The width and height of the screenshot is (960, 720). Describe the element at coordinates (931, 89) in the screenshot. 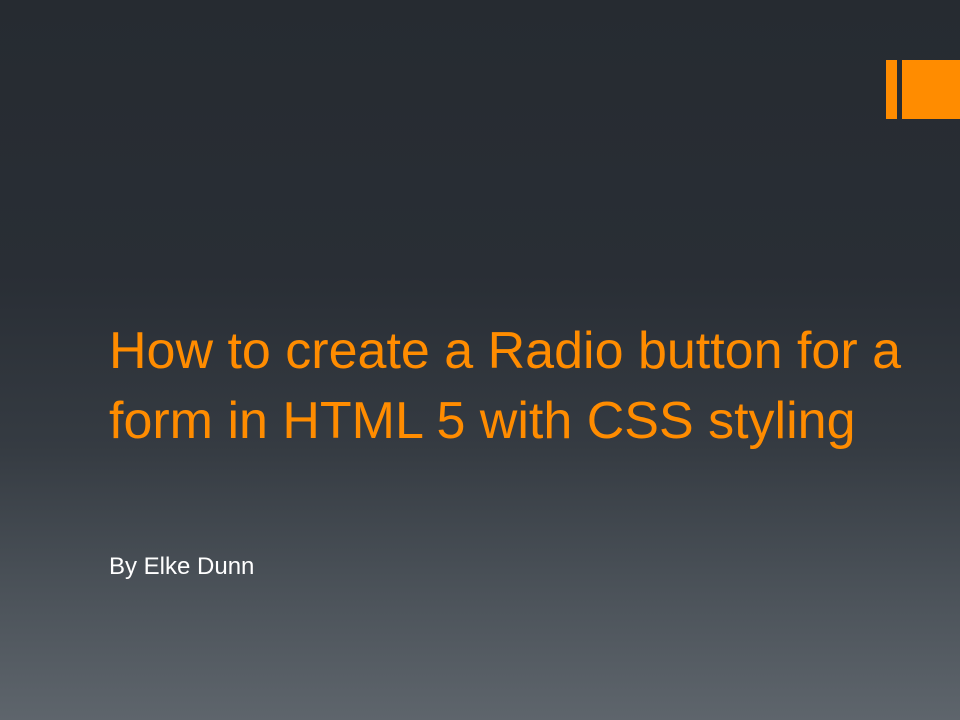

I see `accent-block-decoration` at that location.